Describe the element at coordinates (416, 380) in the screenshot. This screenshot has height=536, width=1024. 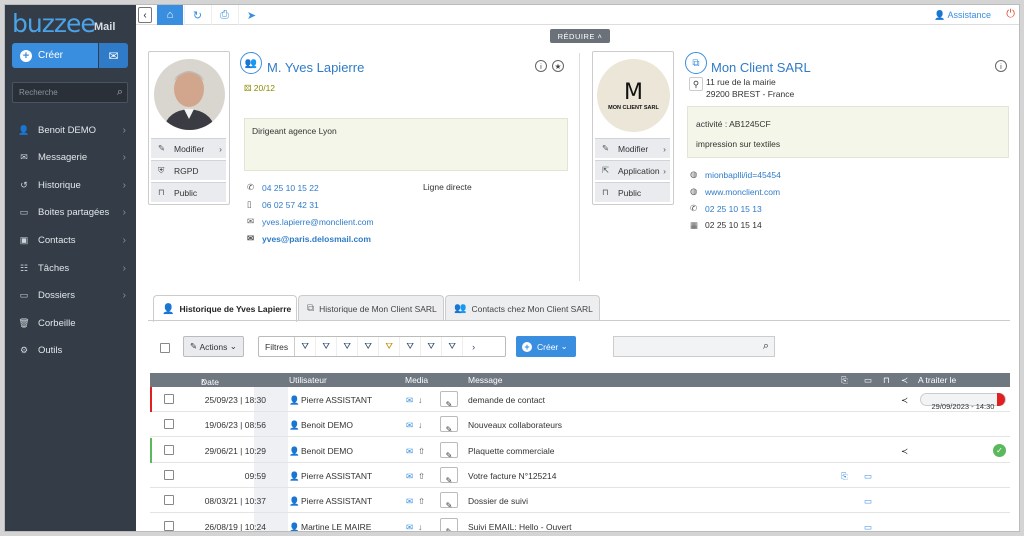
I see `column-media: Media` at that location.